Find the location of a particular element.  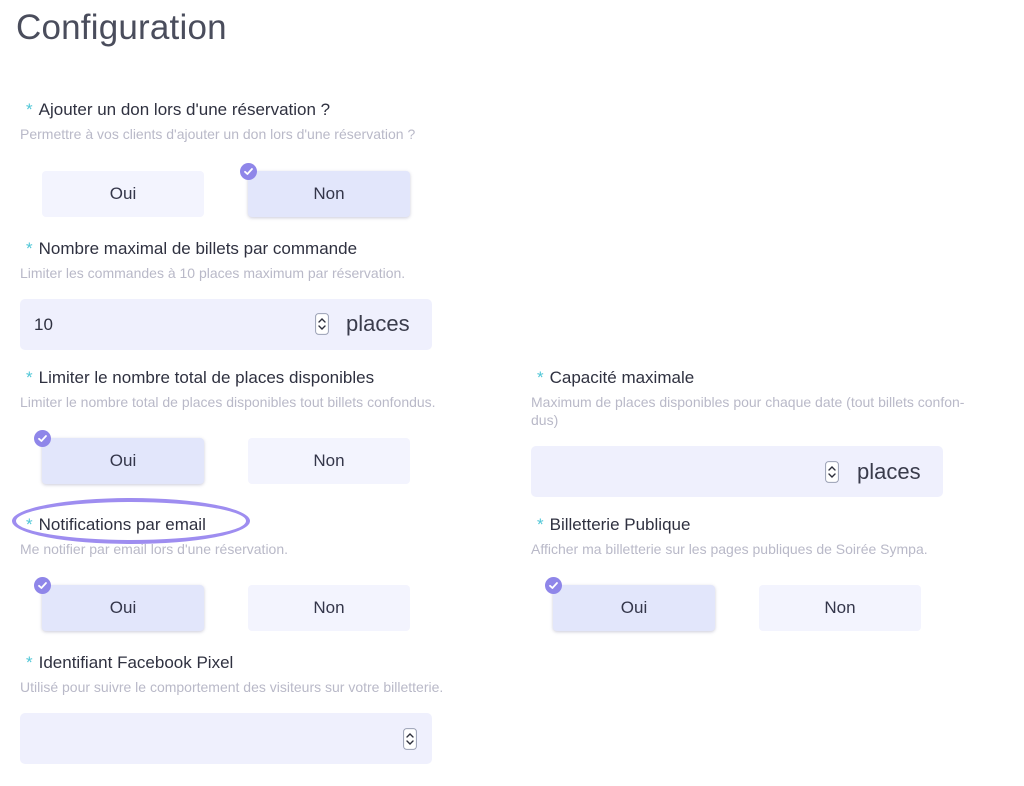

donation-label: * Ajouter un don lors d'une réservation ? is located at coordinates (178, 110).